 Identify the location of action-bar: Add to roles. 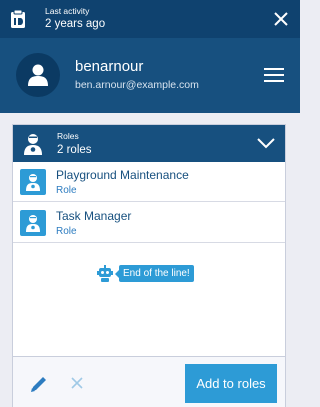
(149, 381).